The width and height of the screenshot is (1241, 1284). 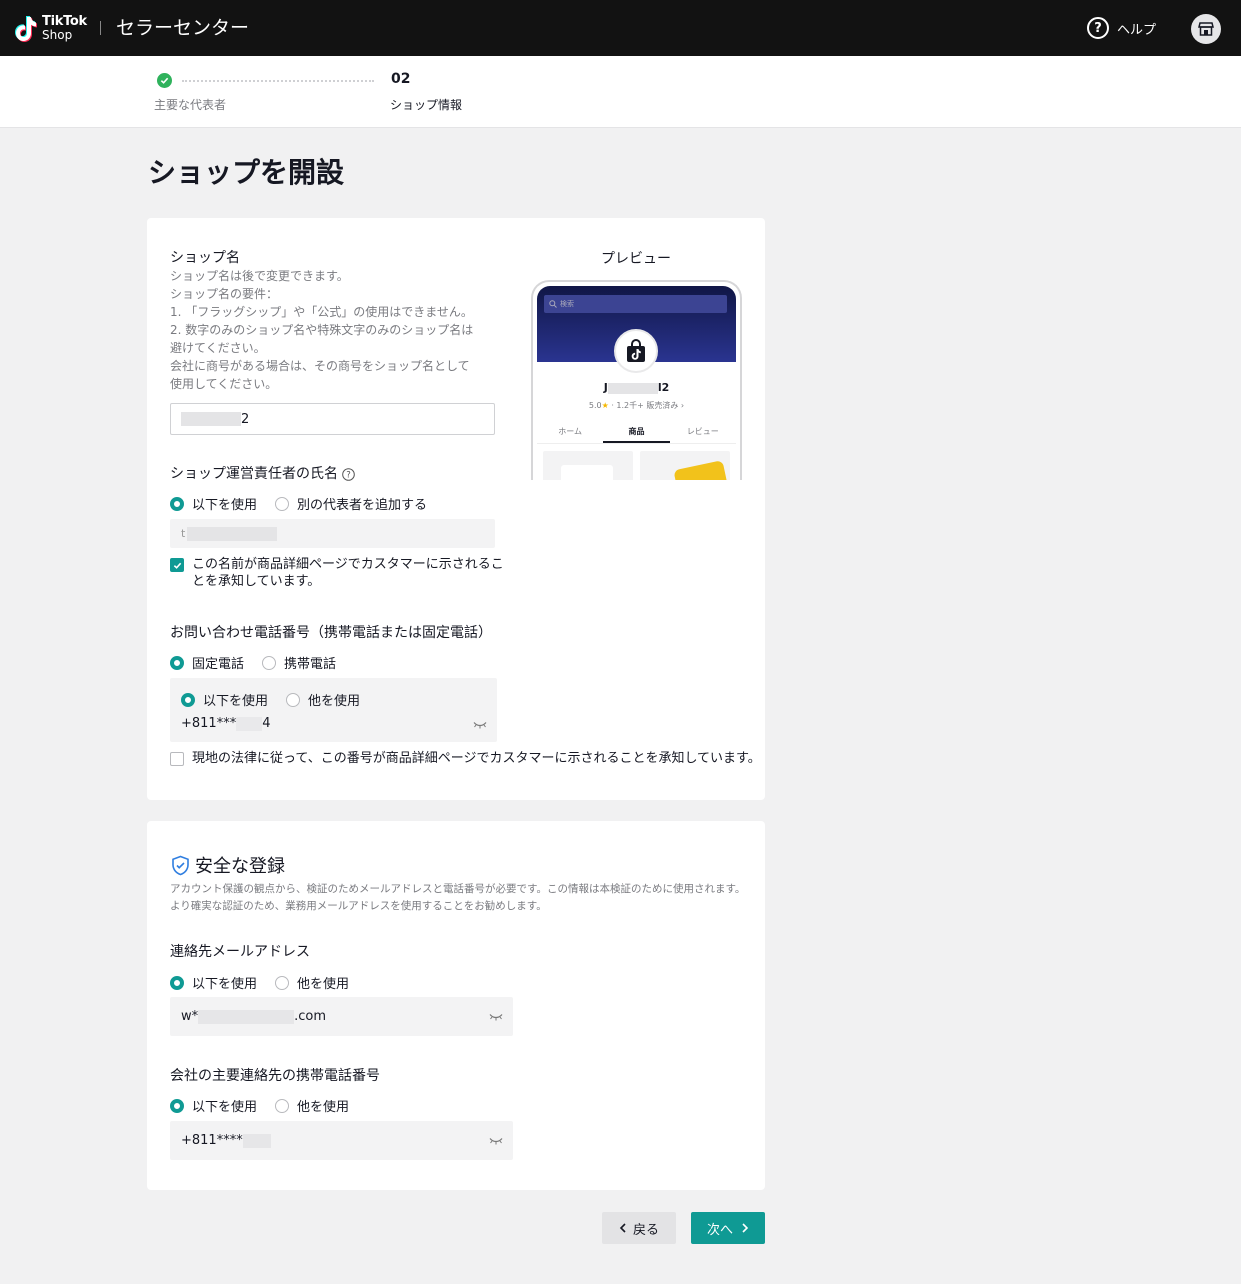 I want to click on phone-source-panel: 以下を使用 他を使用 +811*** 4, so click(x=333, y=710).